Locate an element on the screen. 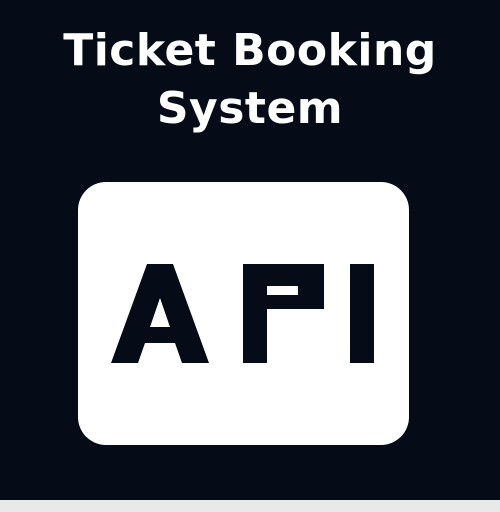 The image size is (500, 512). title-line-2: System is located at coordinates (250, 108).